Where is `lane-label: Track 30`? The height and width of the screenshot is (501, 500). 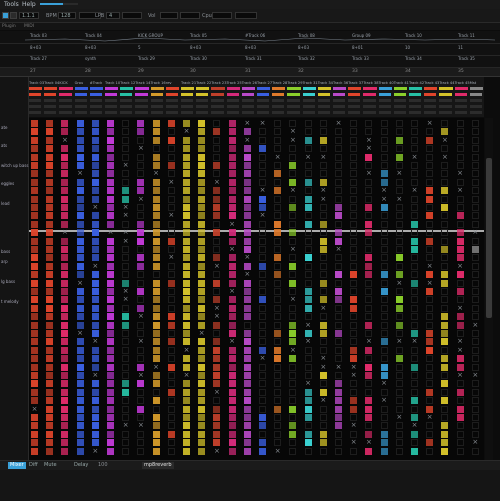 lane-label: Track 30 is located at coordinates (198, 58).